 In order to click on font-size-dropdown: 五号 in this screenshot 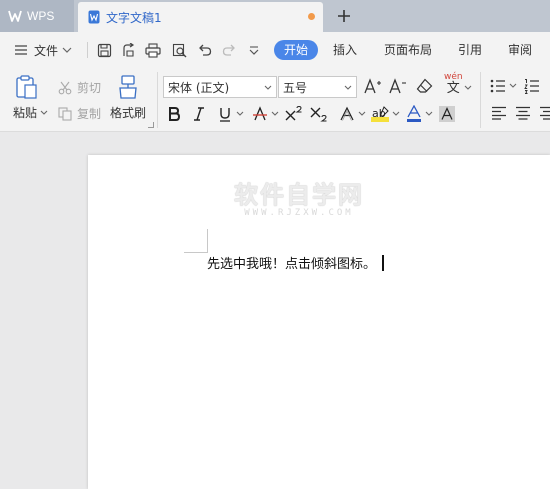, I will do `click(317, 87)`.